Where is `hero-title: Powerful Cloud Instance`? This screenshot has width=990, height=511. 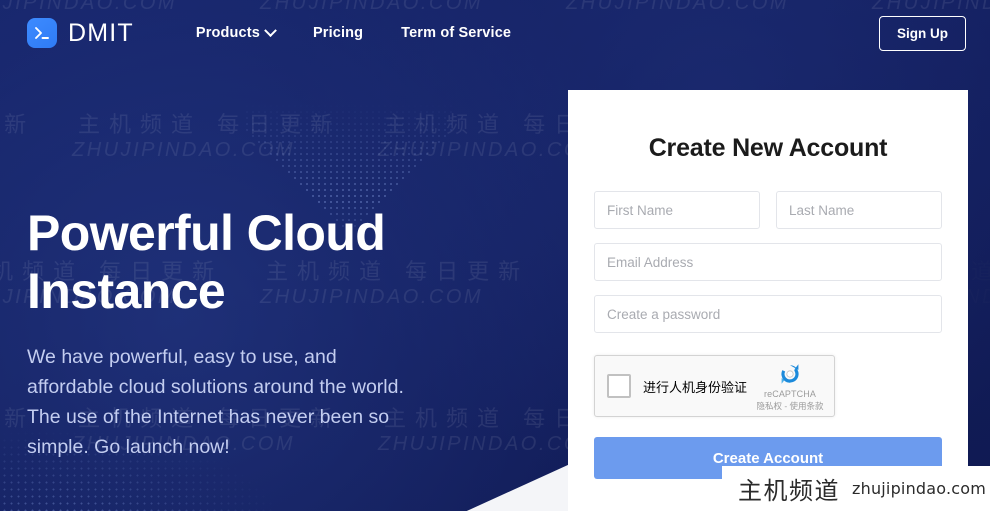 hero-title: Powerful Cloud Instance is located at coordinates (206, 262).